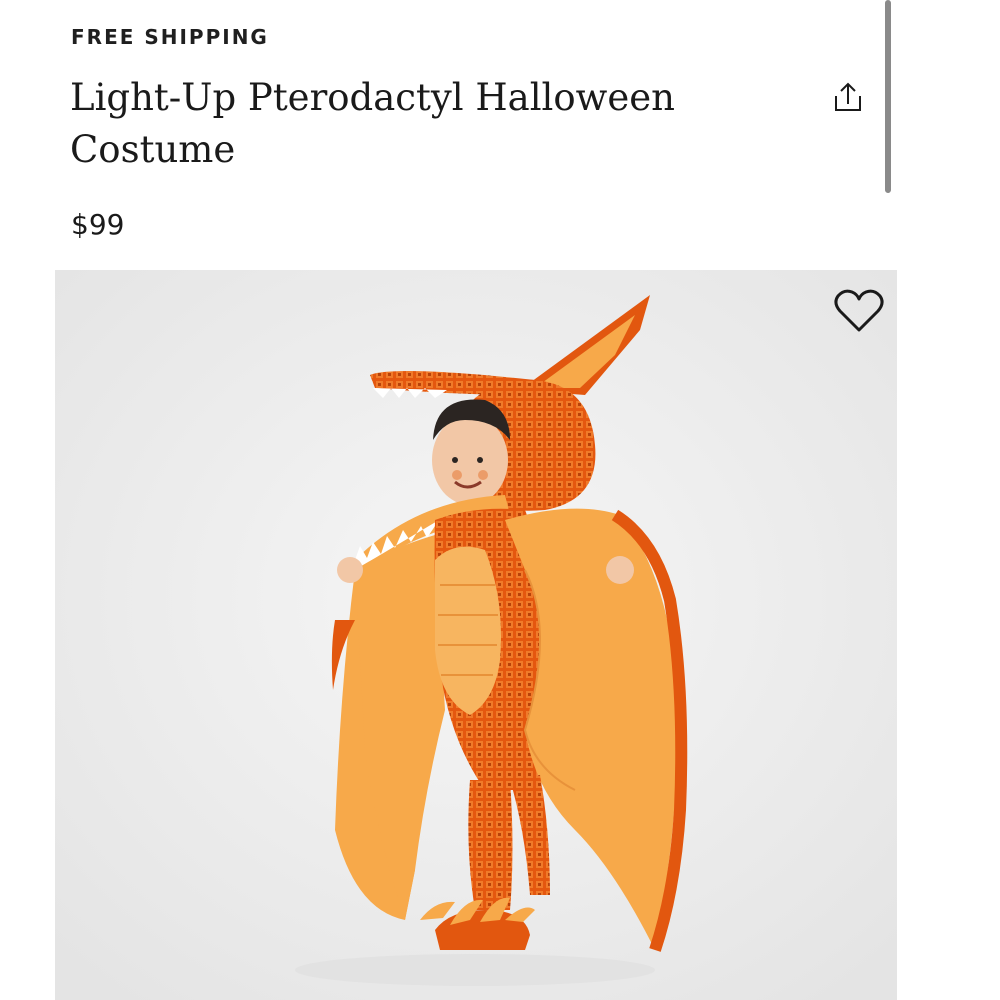  Describe the element at coordinates (170, 37) in the screenshot. I see `free-shipping-label: FREE SHIPPING` at that location.